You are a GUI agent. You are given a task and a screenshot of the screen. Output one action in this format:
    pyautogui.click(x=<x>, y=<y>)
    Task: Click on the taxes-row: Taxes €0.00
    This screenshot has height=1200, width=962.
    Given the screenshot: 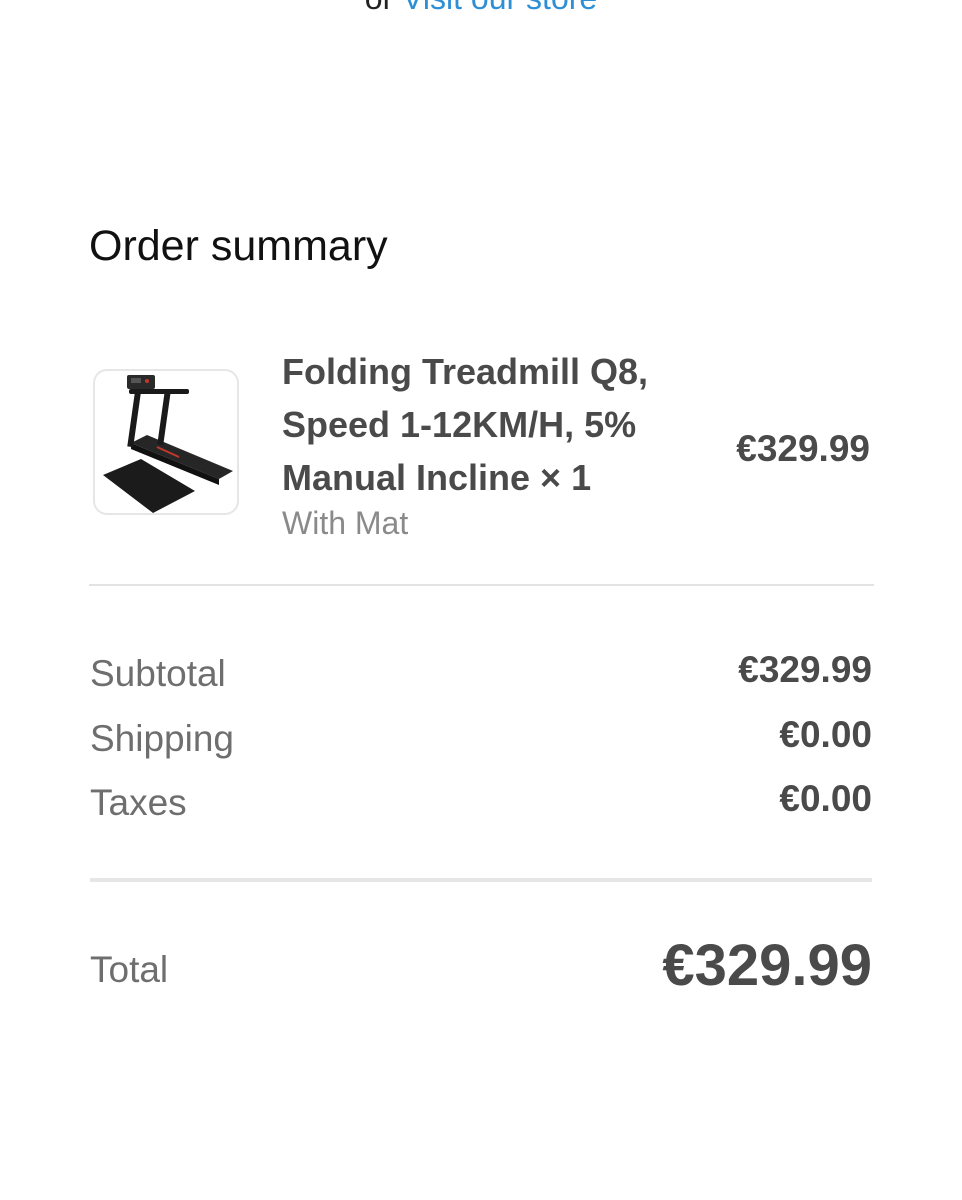 What is the action you would take?
    pyautogui.click(x=481, y=802)
    